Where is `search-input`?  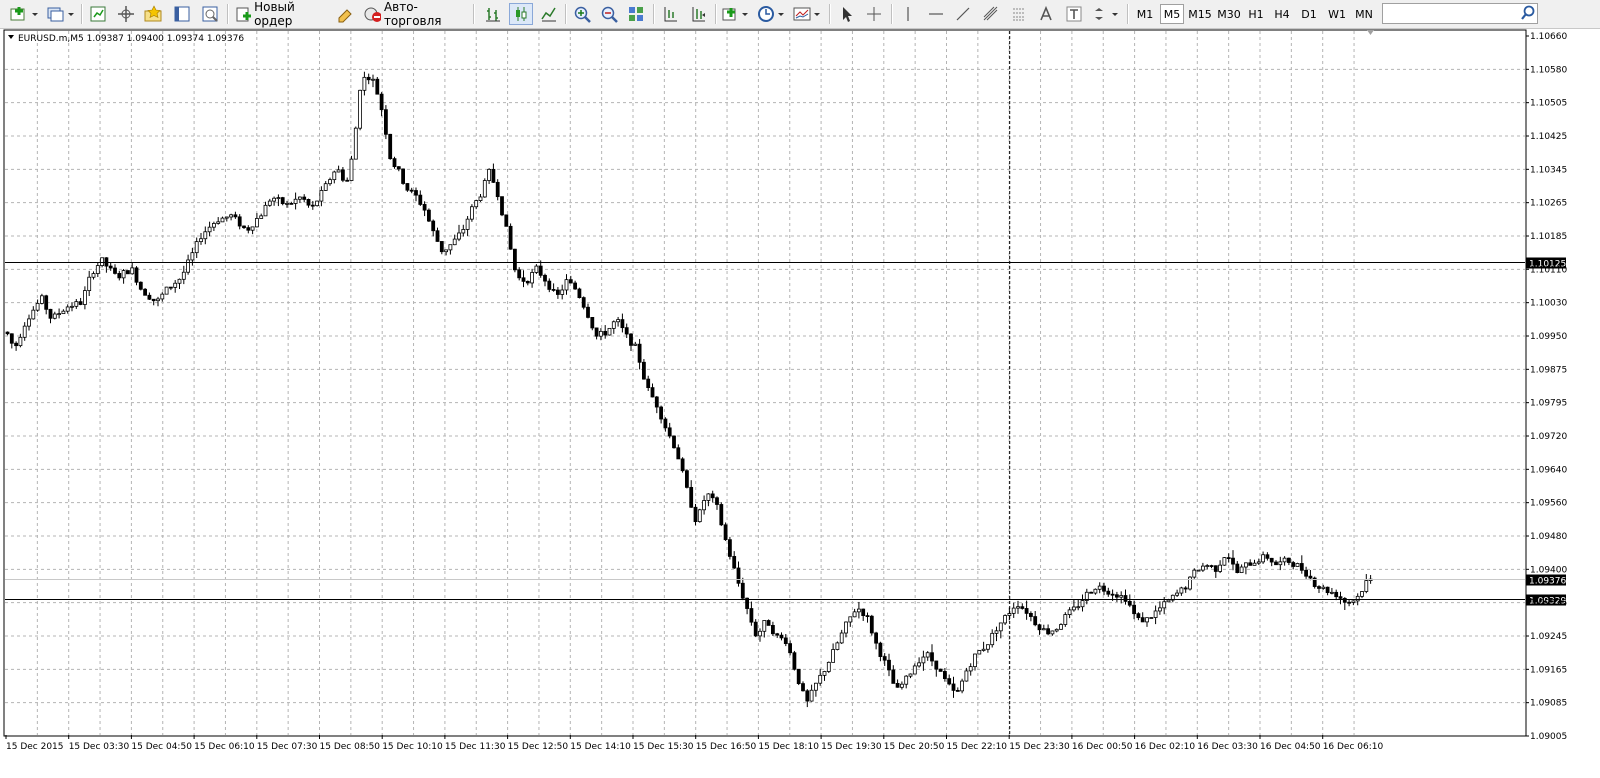
search-input is located at coordinates (1460, 13).